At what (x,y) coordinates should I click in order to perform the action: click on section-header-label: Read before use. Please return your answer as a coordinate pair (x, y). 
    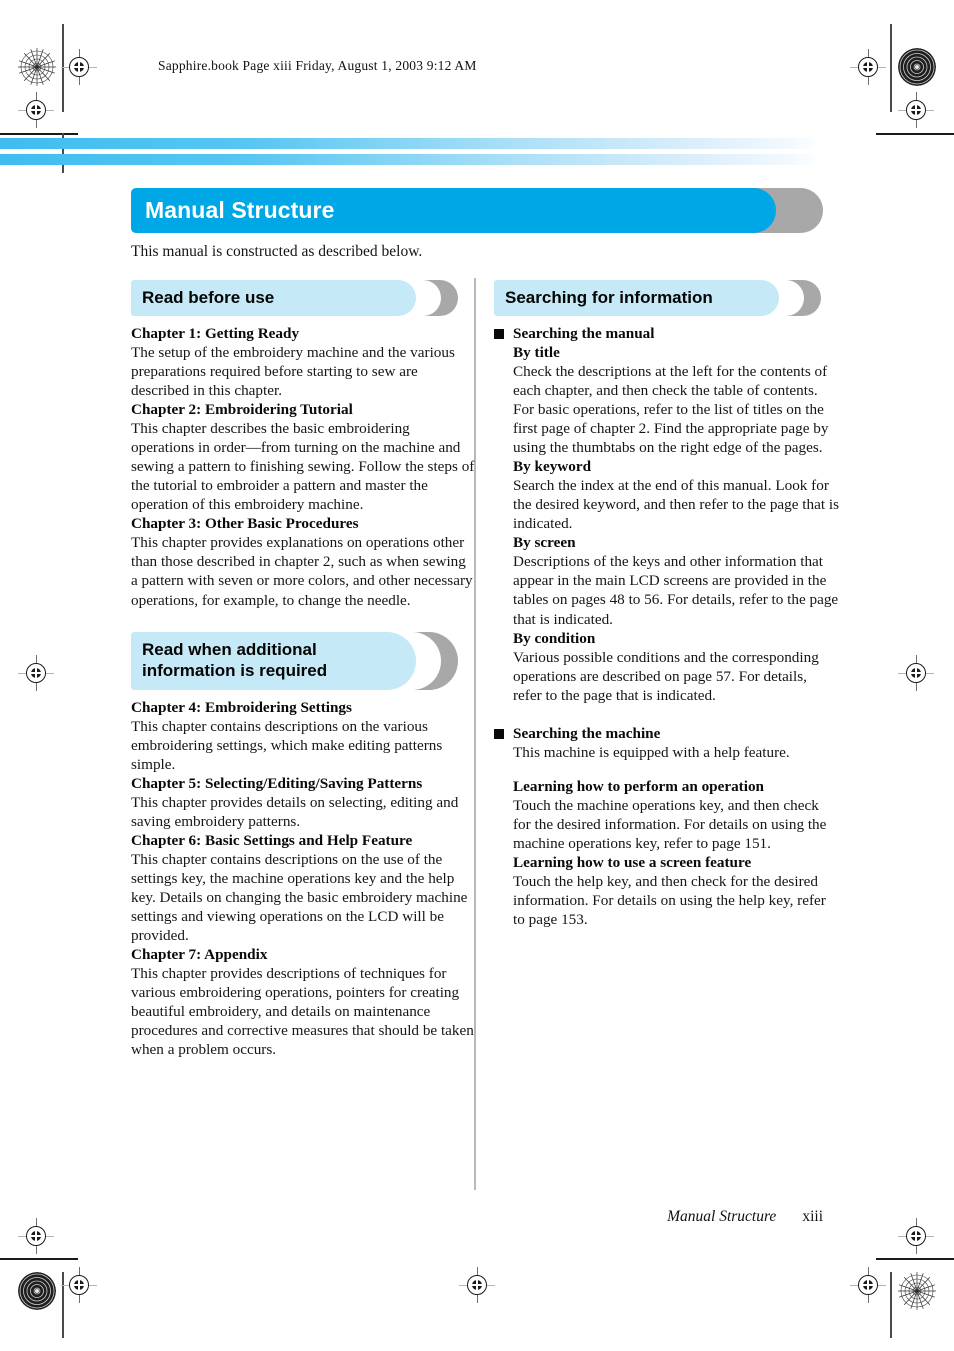
    Looking at the image, I should click on (208, 297).